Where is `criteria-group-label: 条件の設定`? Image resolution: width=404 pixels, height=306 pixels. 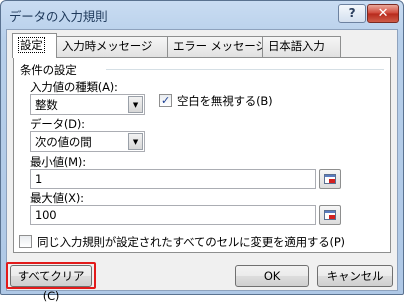
criteria-group-label: 条件の設定 is located at coordinates (48, 70).